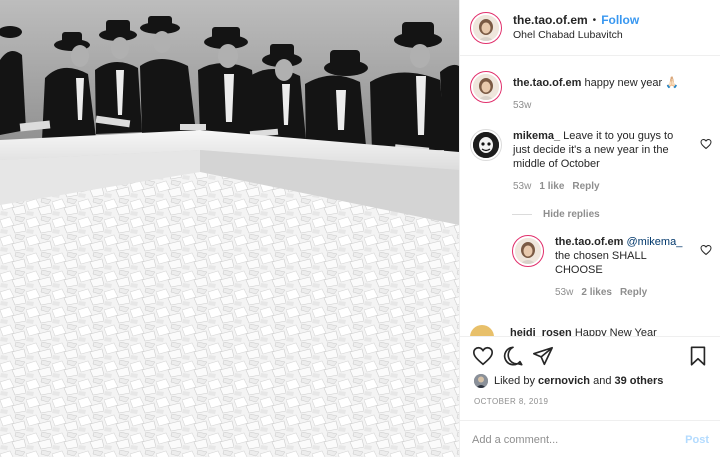 Image resolution: width=720 pixels, height=457 pixels. What do you see at coordinates (522, 214) in the screenshot?
I see `hide-replies-rule` at bounding box center [522, 214].